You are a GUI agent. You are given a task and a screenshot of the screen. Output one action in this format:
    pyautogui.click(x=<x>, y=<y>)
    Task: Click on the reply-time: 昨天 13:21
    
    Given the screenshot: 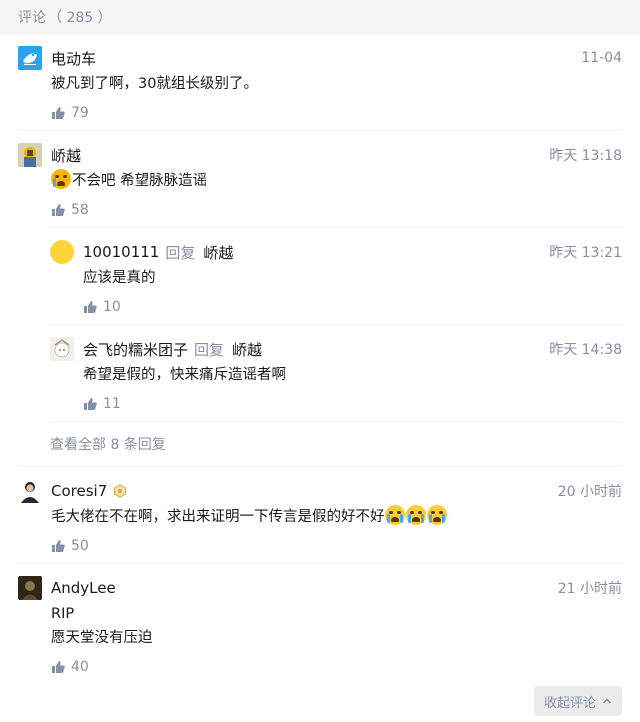 What is the action you would take?
    pyautogui.click(x=585, y=253)
    